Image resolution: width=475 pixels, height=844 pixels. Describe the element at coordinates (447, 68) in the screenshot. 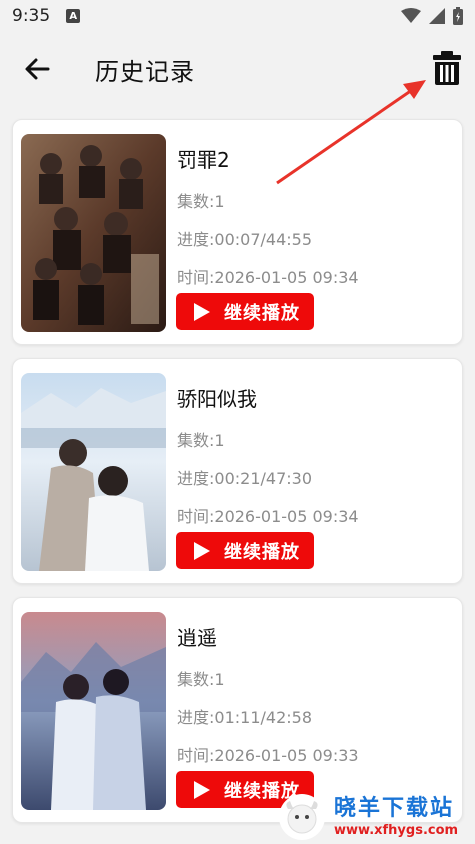

I see `trash-icon` at that location.